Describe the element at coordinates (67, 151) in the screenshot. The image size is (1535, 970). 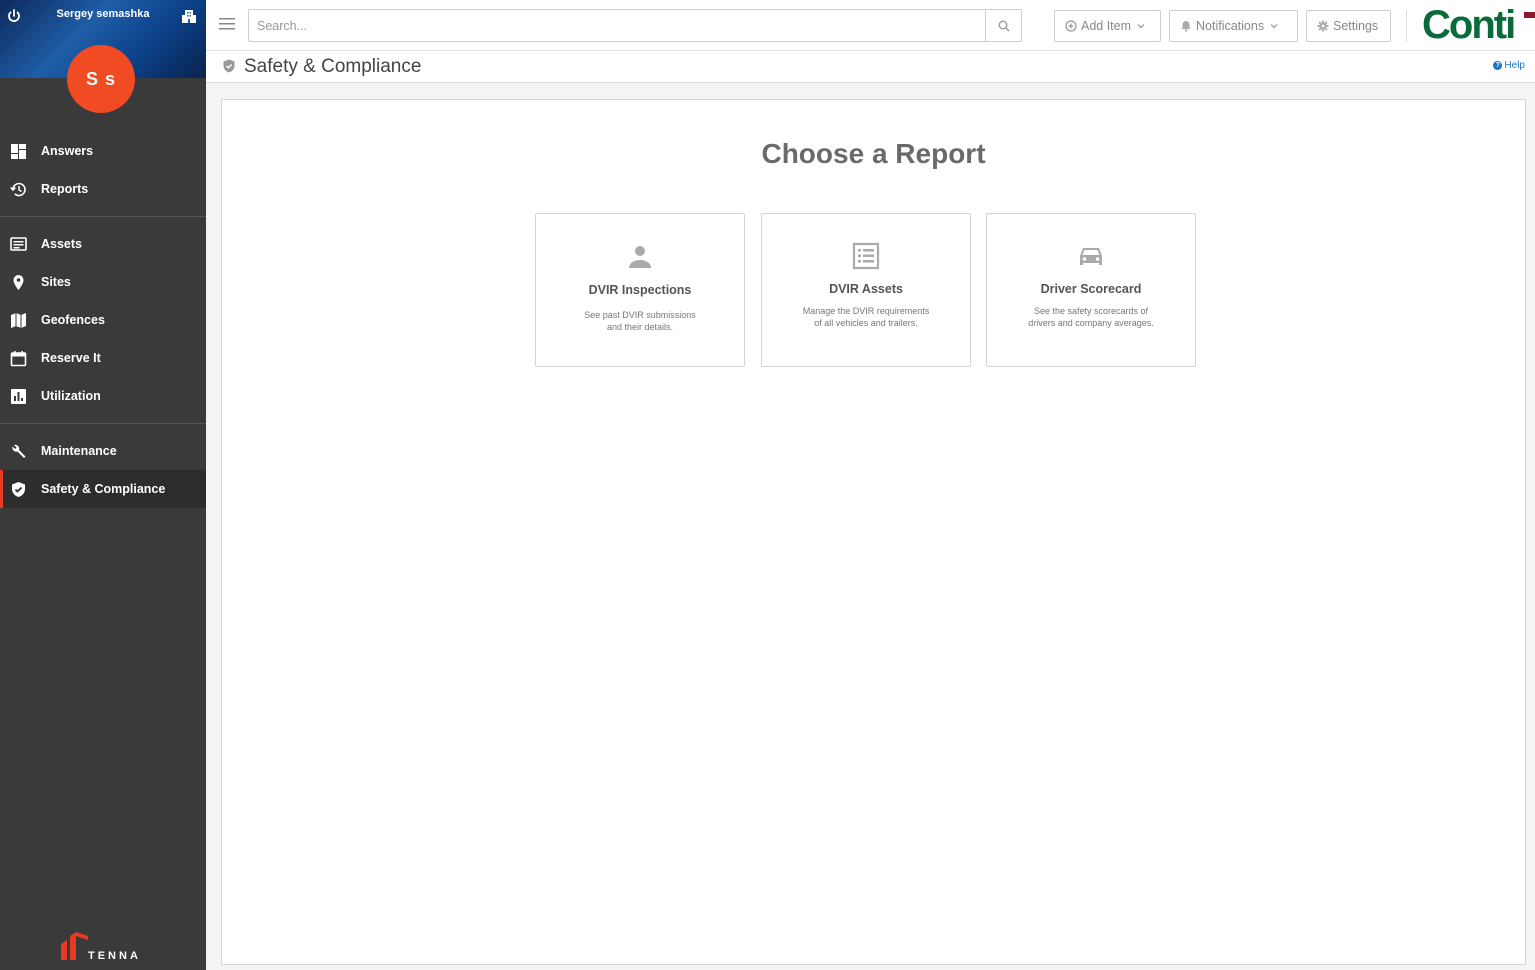
I see `sidebar-item-label: Answers` at that location.